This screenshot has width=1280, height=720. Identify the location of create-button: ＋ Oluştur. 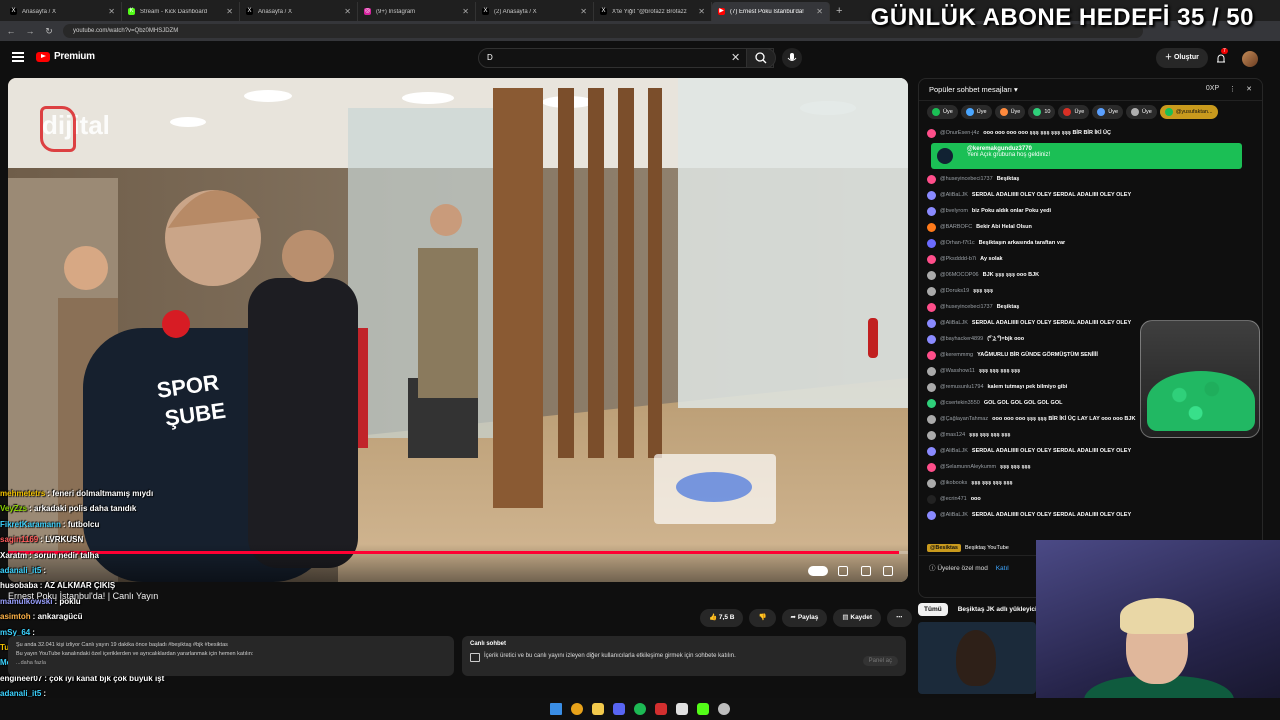
(1182, 58).